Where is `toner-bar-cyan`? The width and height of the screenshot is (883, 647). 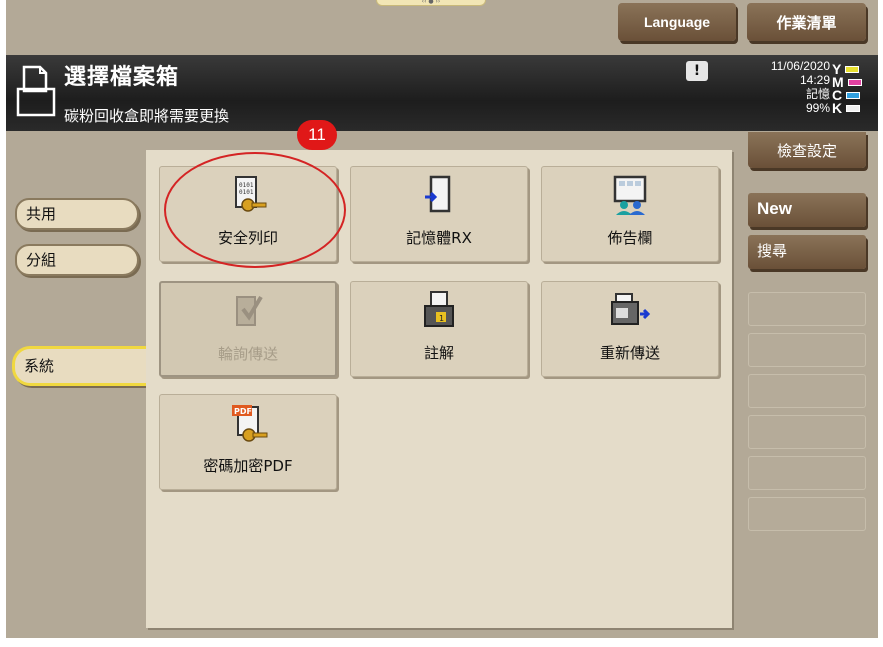 toner-bar-cyan is located at coordinates (853, 95).